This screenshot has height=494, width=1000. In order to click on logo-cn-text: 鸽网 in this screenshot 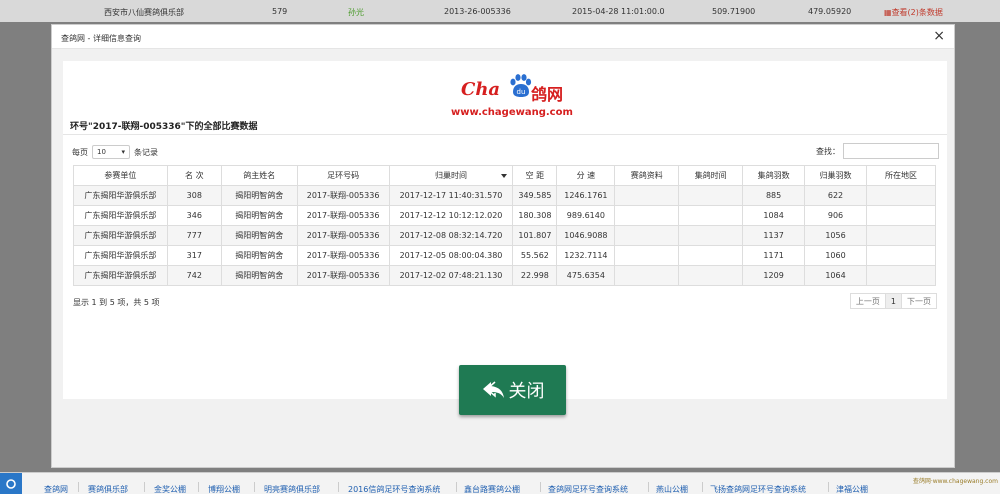, I will do `click(547, 94)`.